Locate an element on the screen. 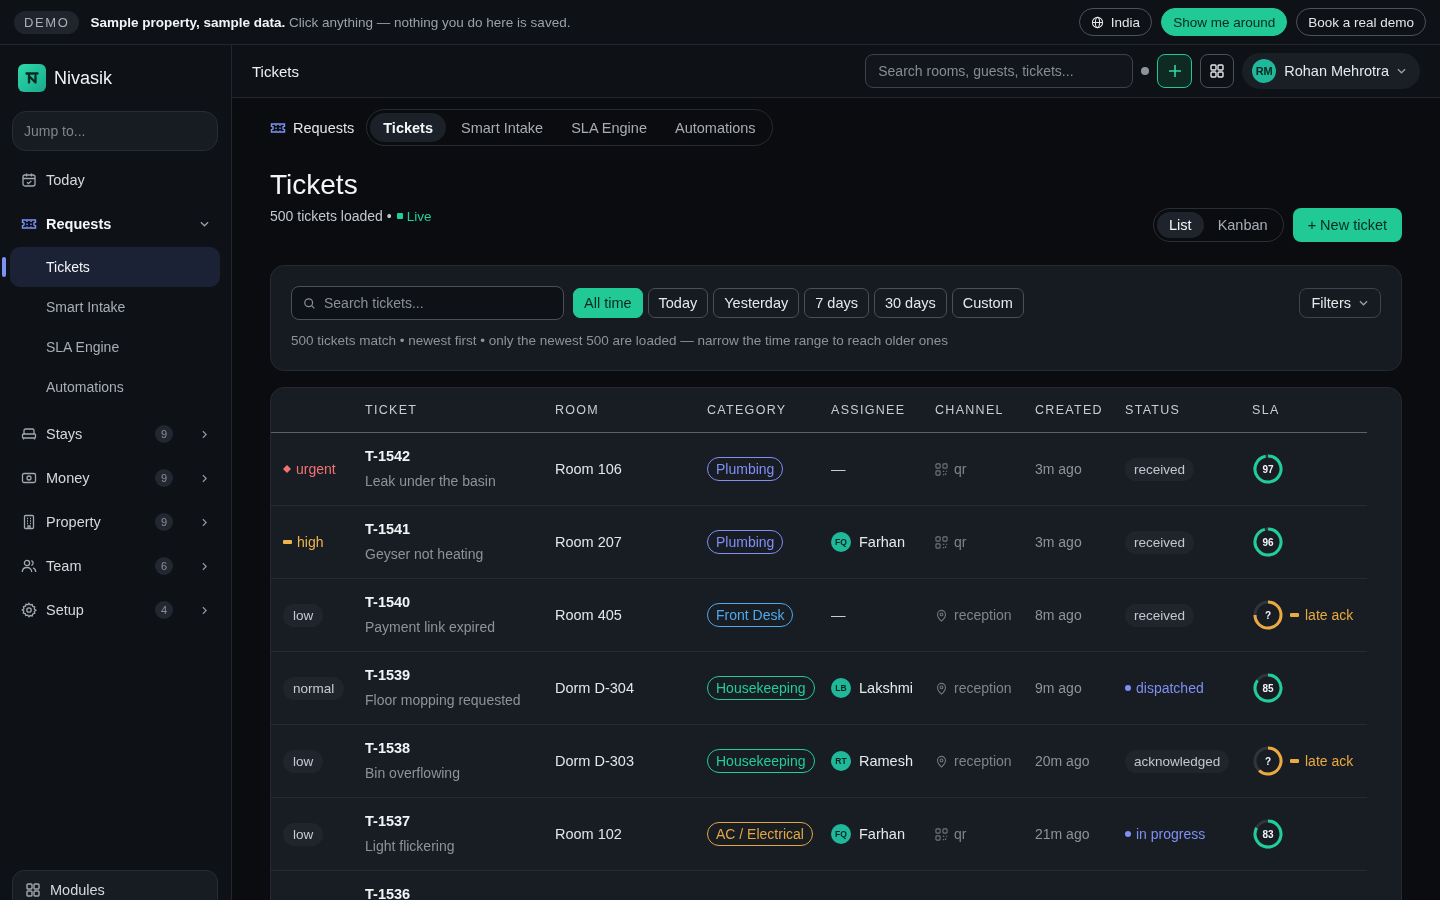 This screenshot has width=1440, height=900. ticket-icon is located at coordinates (29, 224).